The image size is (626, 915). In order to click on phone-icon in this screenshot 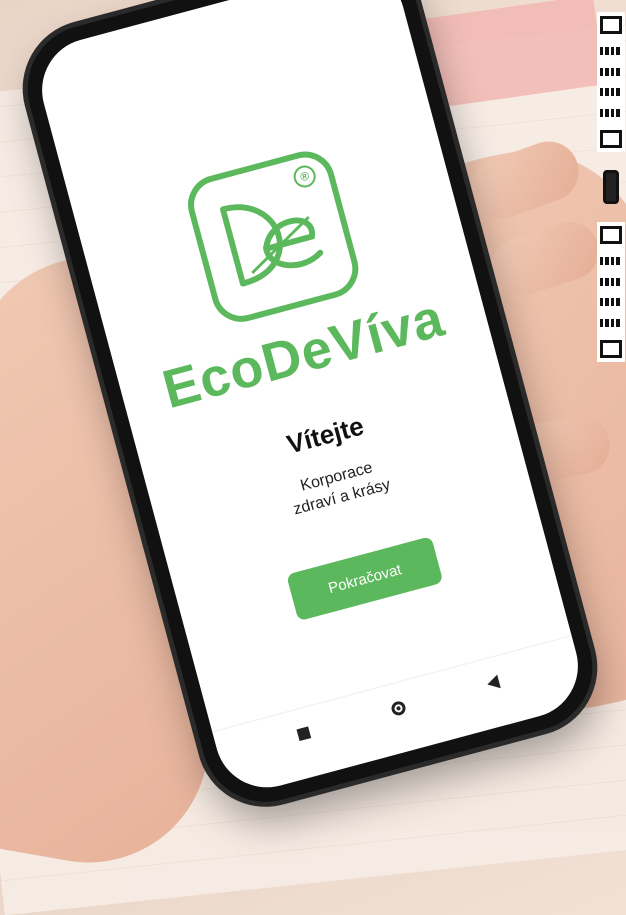, I will do `click(611, 187)`.